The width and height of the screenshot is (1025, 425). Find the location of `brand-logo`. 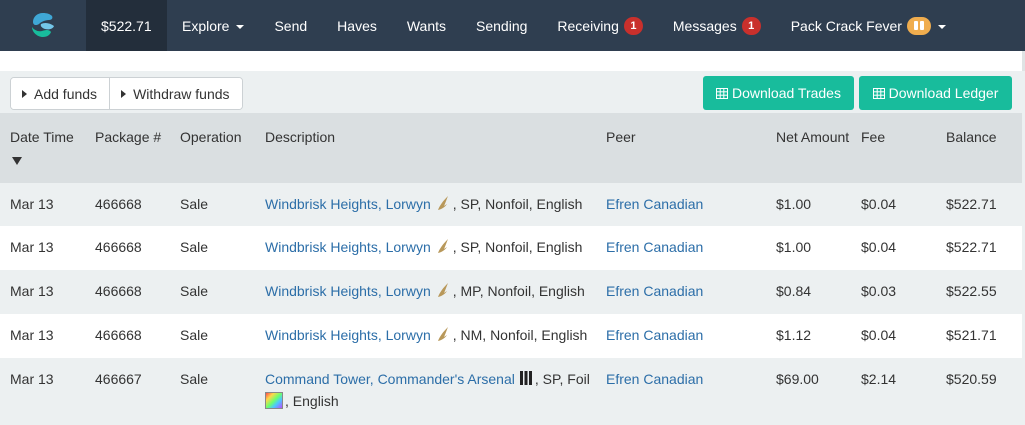

brand-logo is located at coordinates (43, 25).